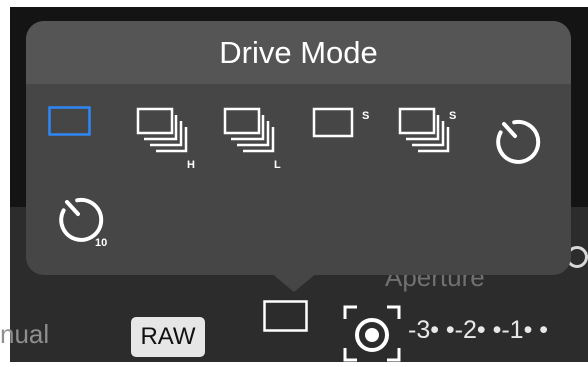 The image size is (588, 367). I want to click on popup-title: Drive Mode, so click(298, 52).